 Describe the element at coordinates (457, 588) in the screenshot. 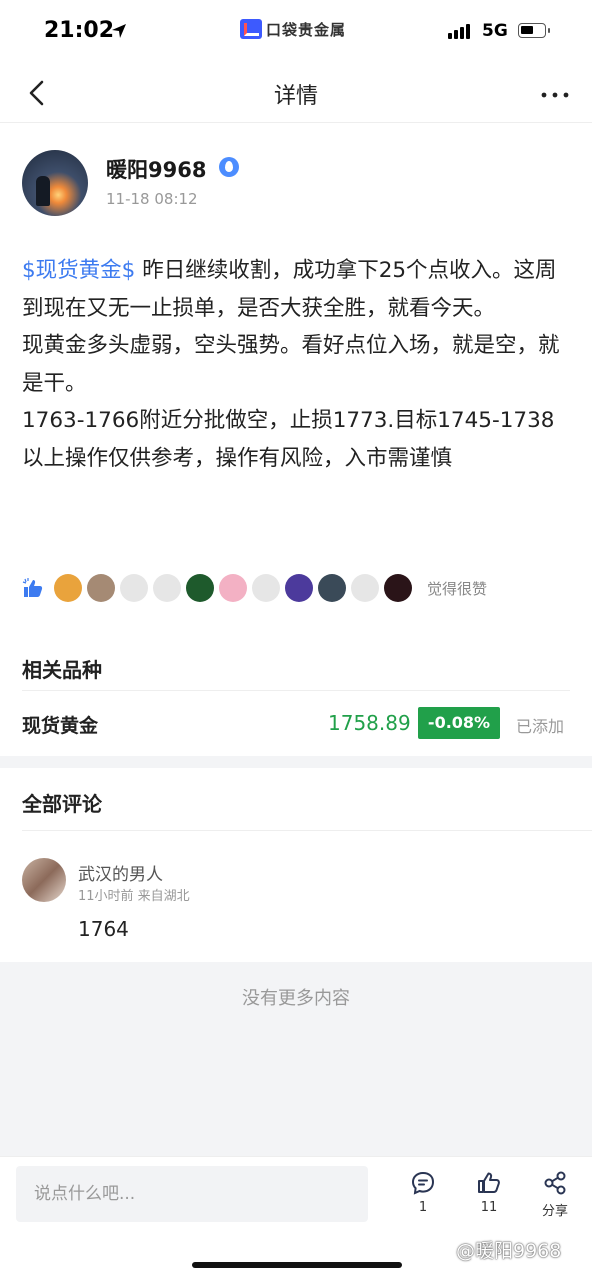

I see `likes-label: 觉得很赞` at that location.